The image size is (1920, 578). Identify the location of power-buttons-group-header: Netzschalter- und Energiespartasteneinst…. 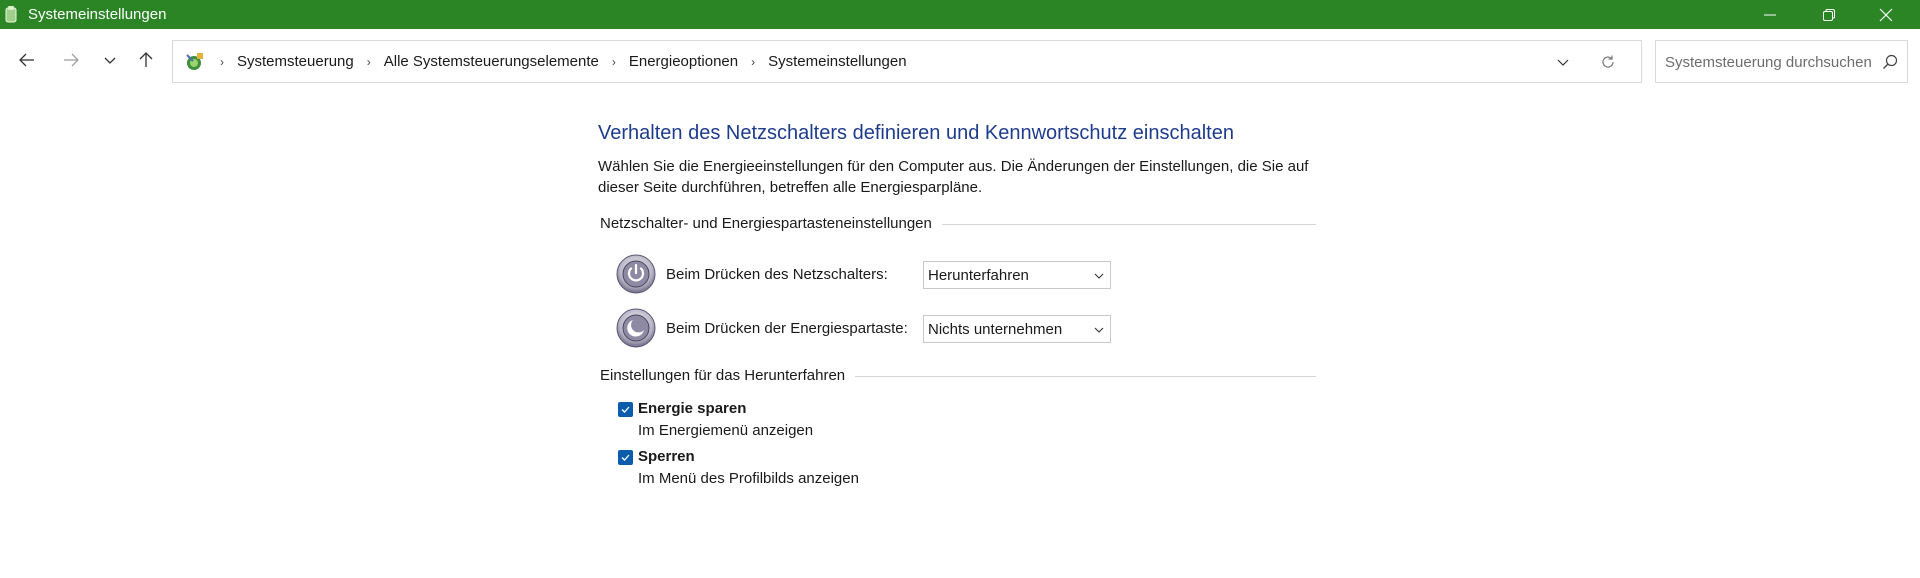
(958, 223).